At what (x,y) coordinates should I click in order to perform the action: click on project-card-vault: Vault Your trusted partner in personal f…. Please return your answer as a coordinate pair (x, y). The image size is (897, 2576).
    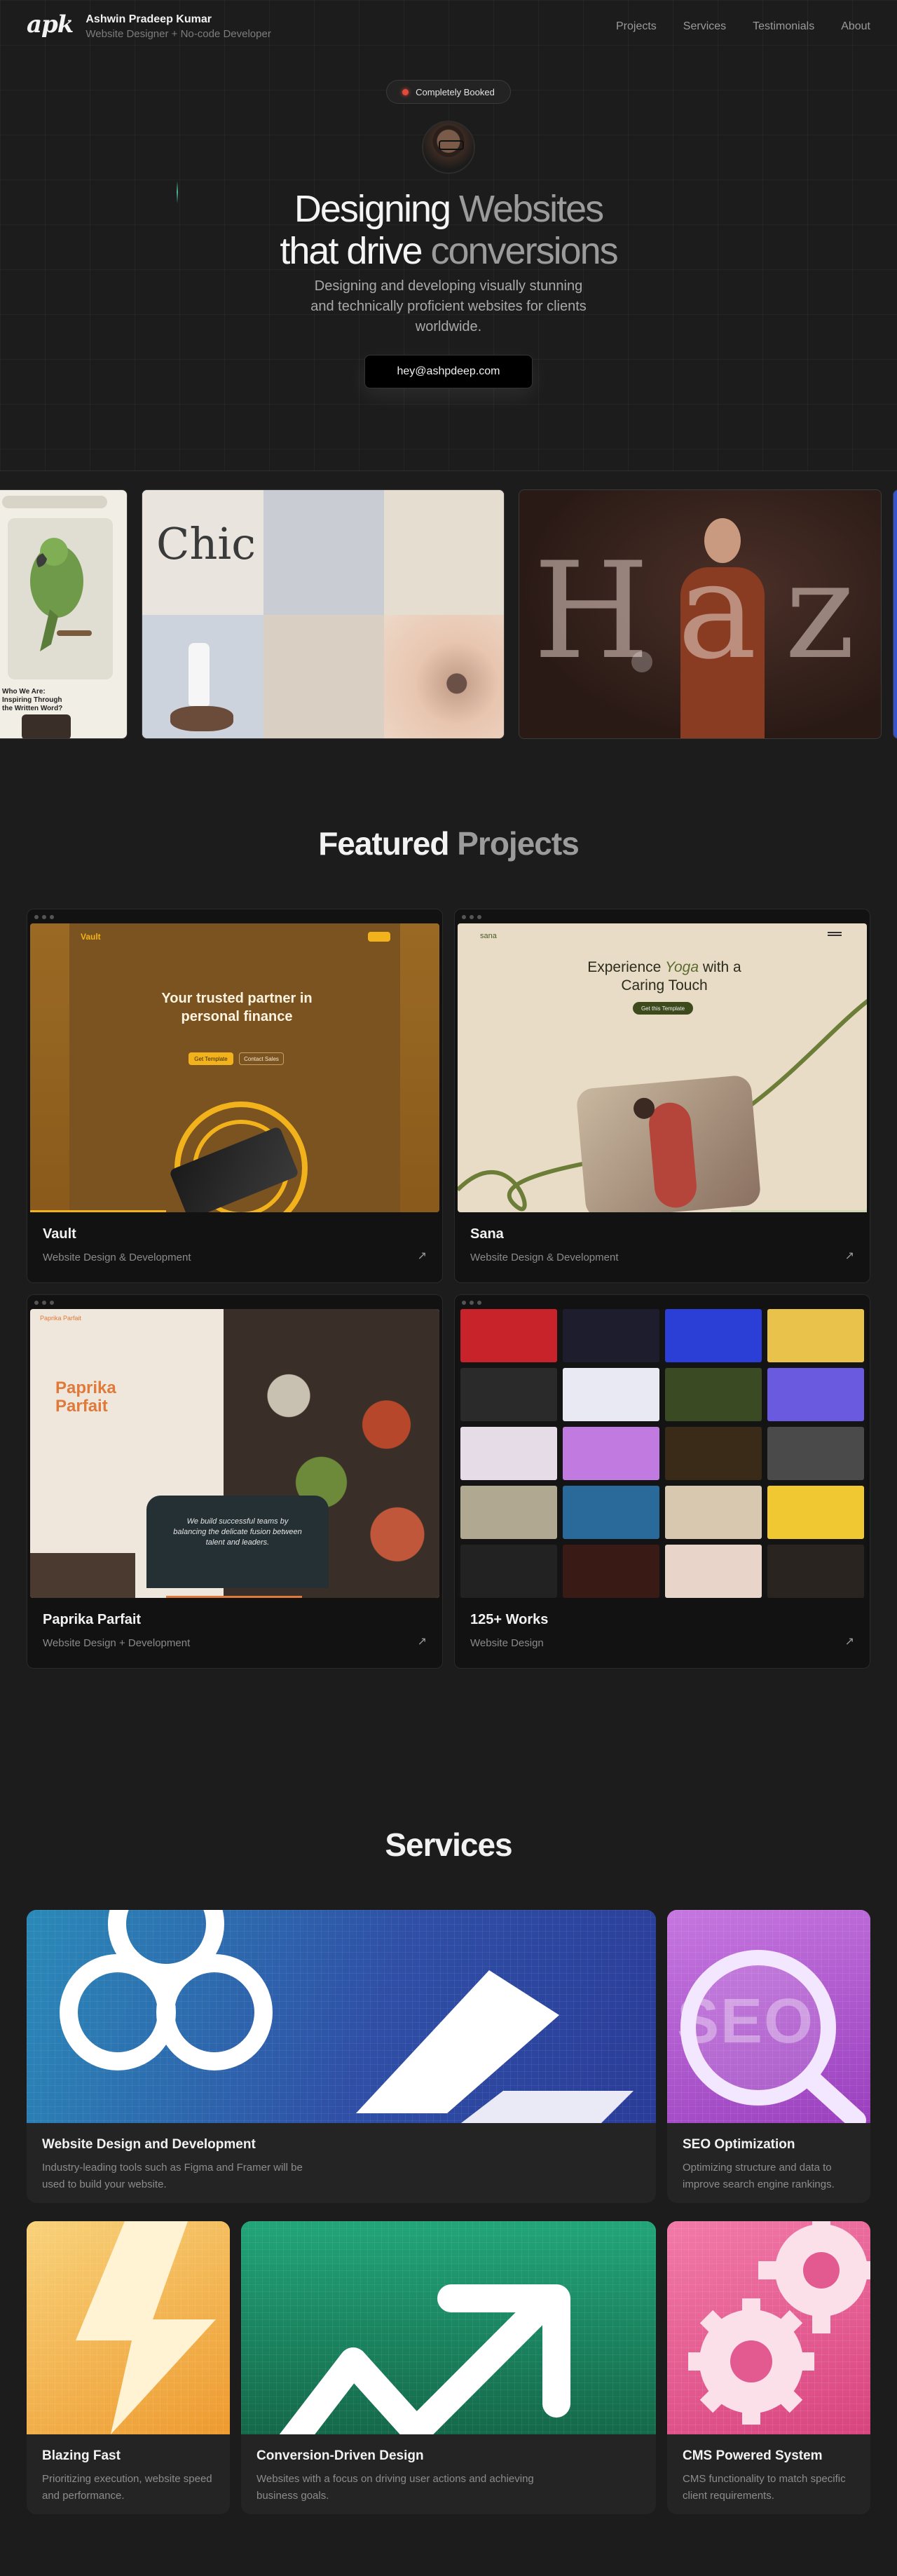
    Looking at the image, I should click on (235, 1096).